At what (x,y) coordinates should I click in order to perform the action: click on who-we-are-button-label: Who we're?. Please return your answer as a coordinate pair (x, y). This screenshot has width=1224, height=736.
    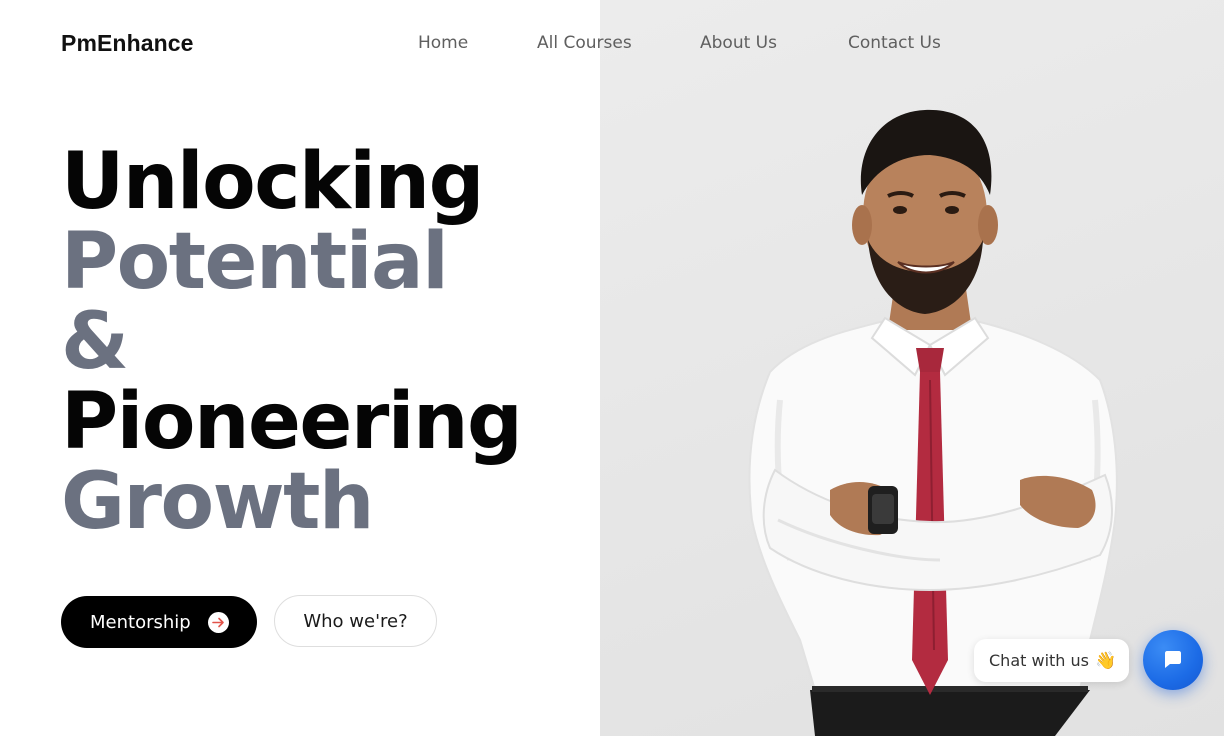
    Looking at the image, I should click on (355, 621).